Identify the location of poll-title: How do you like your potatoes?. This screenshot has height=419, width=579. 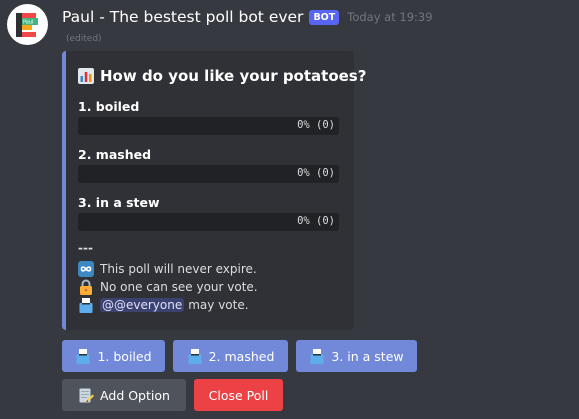
(222, 76).